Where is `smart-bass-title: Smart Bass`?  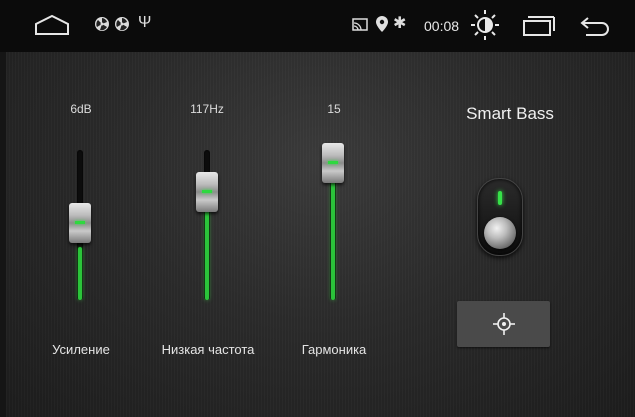
smart-bass-title: Smart Bass is located at coordinates (510, 113).